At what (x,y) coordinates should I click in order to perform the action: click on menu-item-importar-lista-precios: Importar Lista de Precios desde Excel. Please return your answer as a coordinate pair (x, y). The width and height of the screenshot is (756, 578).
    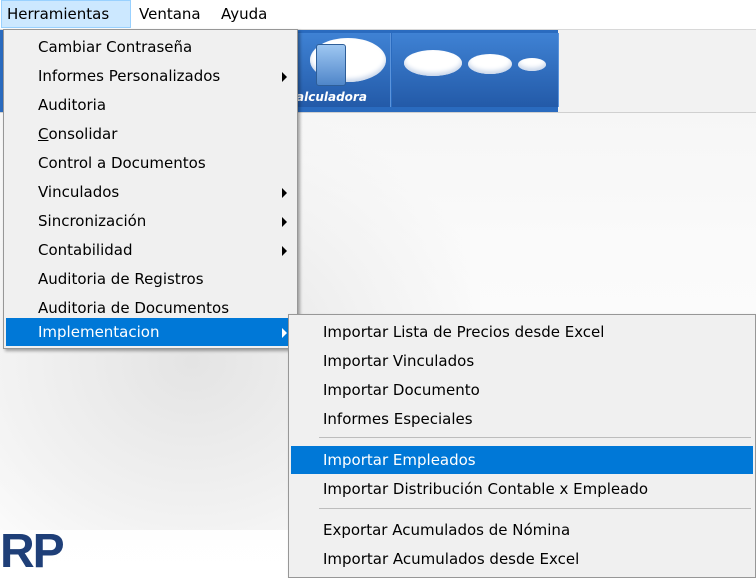
    Looking at the image, I should click on (522, 332).